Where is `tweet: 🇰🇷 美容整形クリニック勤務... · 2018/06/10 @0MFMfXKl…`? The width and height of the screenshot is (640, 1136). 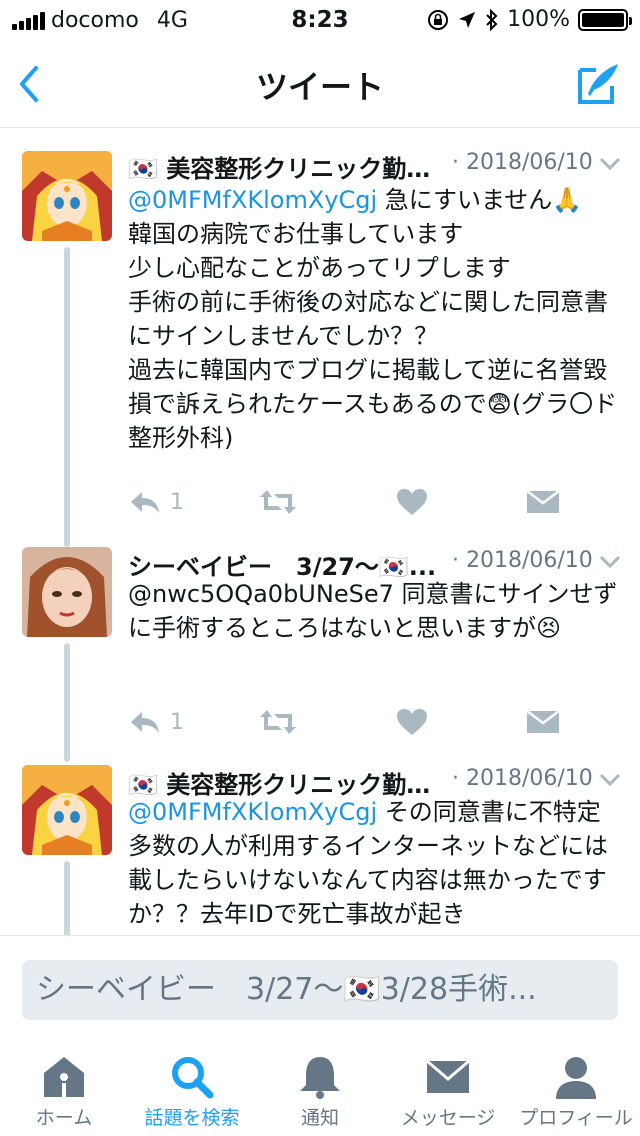
tweet: 🇰🇷 美容整形クリニック勤務... · 2018/06/10 @0MFMfXKl… is located at coordinates (320, 850).